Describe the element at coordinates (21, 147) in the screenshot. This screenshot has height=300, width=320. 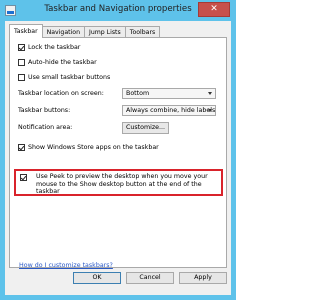
I see `store-apps-checkbox` at that location.